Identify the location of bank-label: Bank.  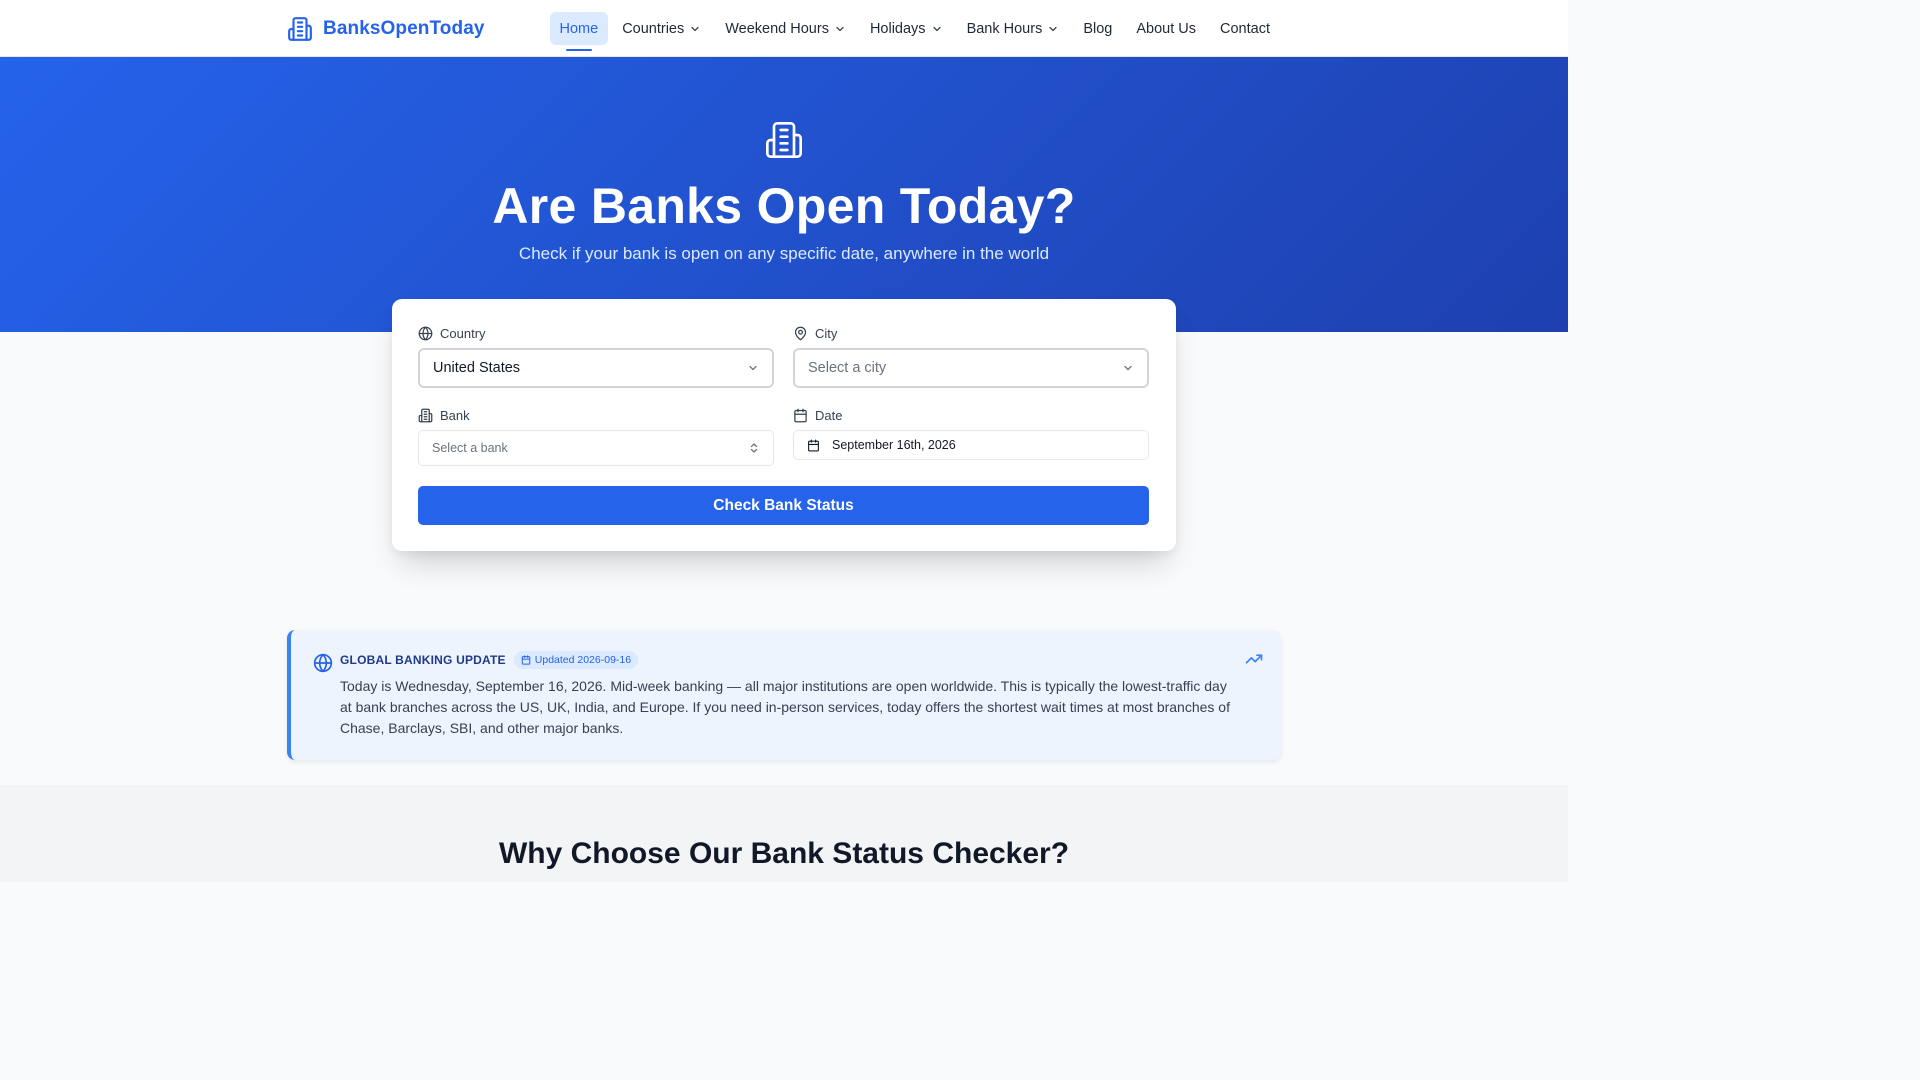
(444, 415).